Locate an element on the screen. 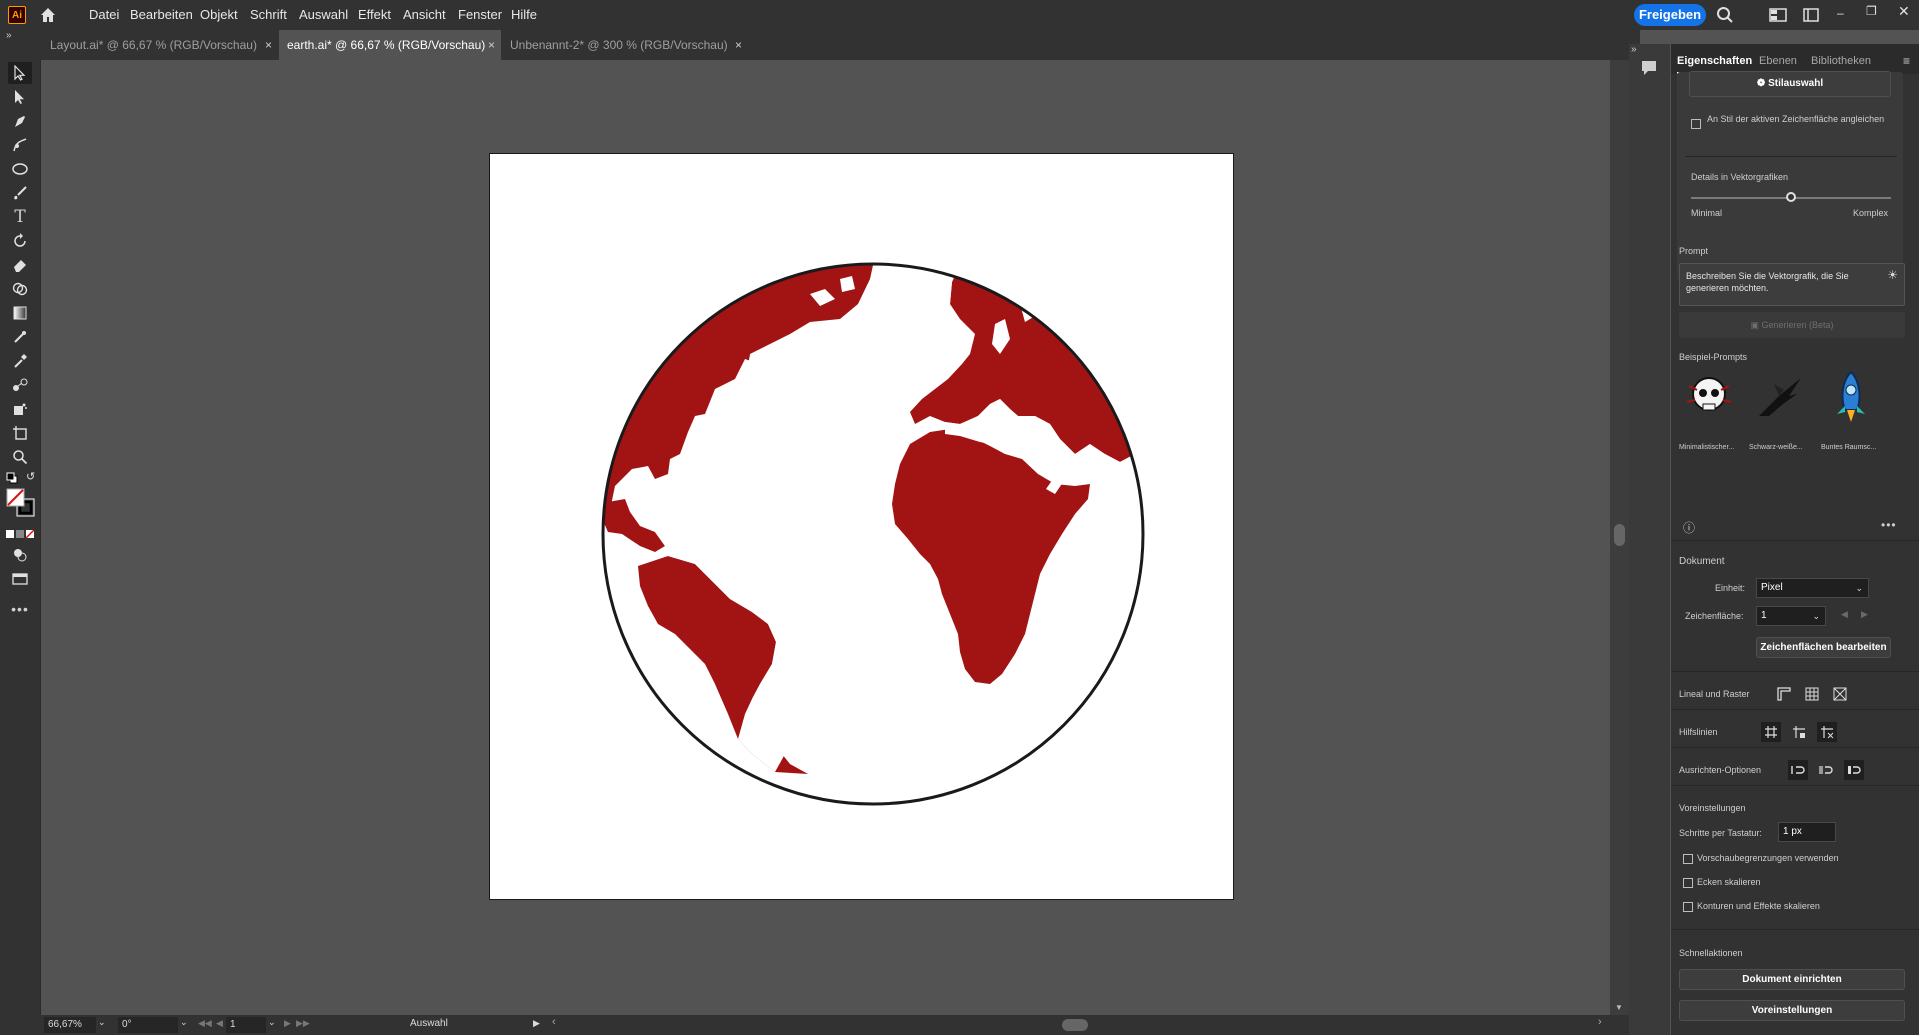 The image size is (1919, 1035). example-rocket-thumbnail is located at coordinates (1851, 396).